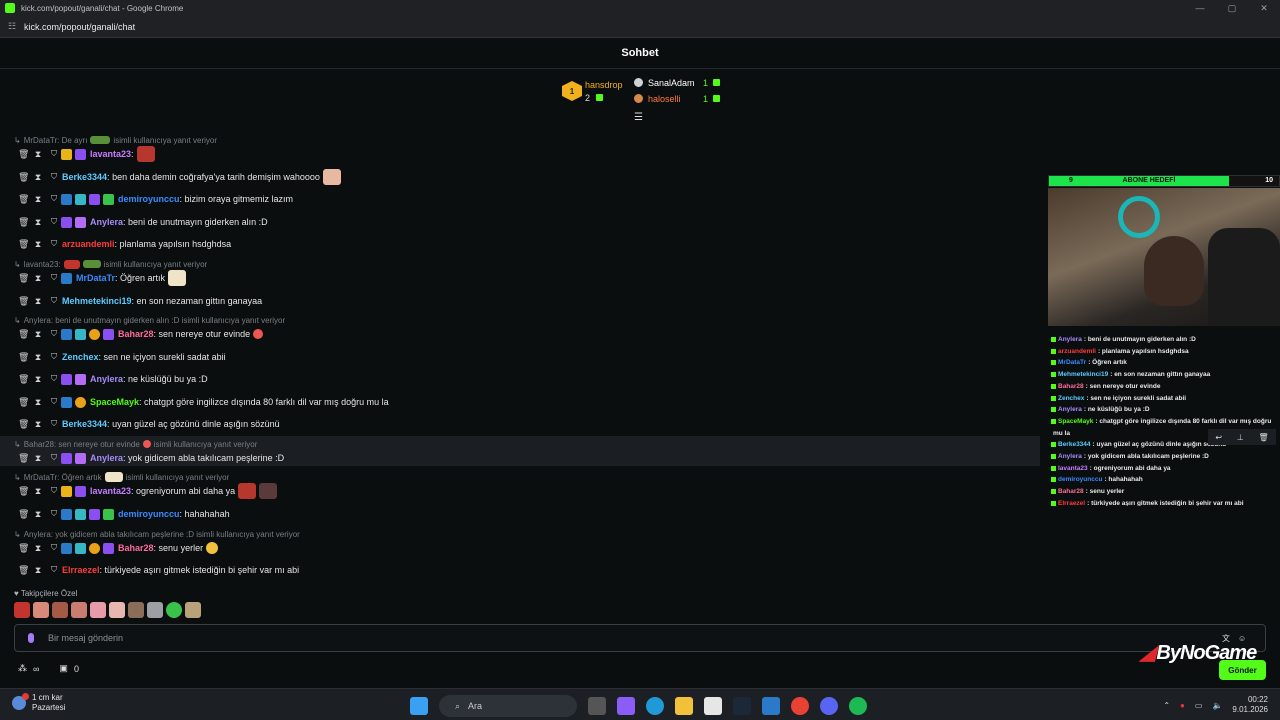  What do you see at coordinates (114, 402) in the screenshot?
I see `username: SpaceMayk` at bounding box center [114, 402].